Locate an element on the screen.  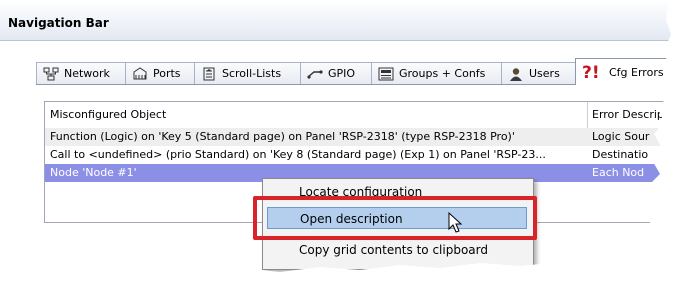
scroll-lists-icon is located at coordinates (209, 74).